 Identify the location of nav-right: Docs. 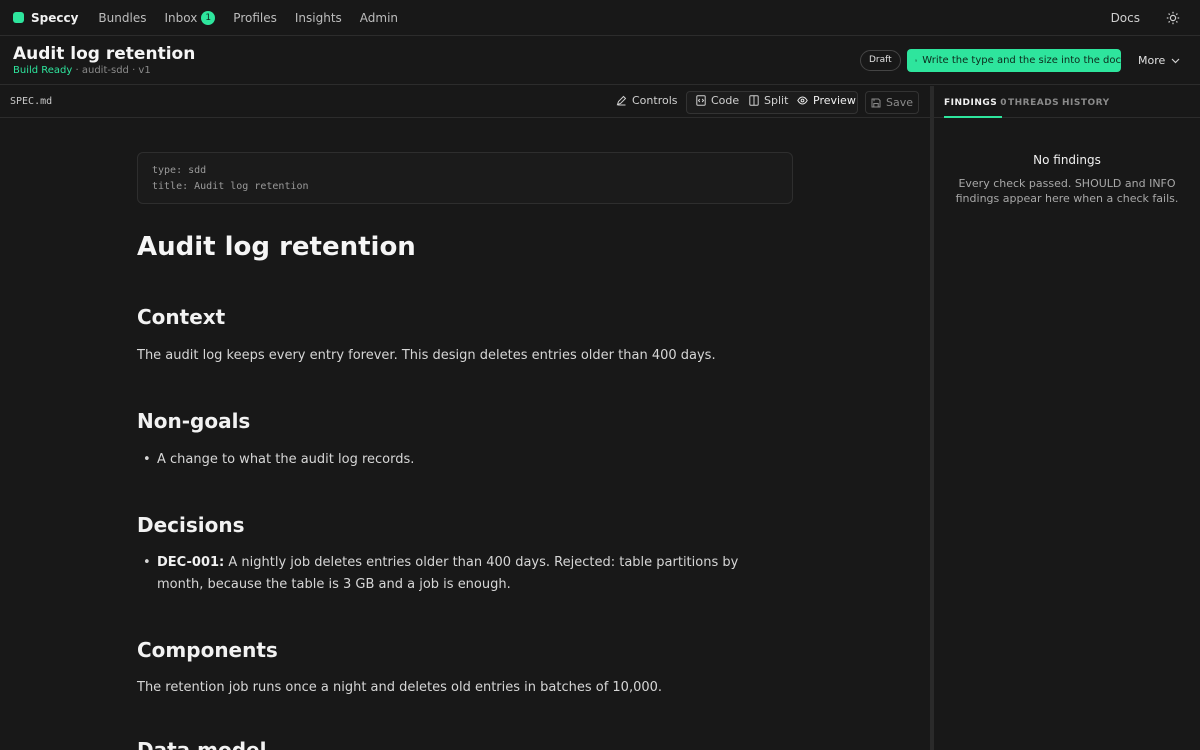
(1145, 18).